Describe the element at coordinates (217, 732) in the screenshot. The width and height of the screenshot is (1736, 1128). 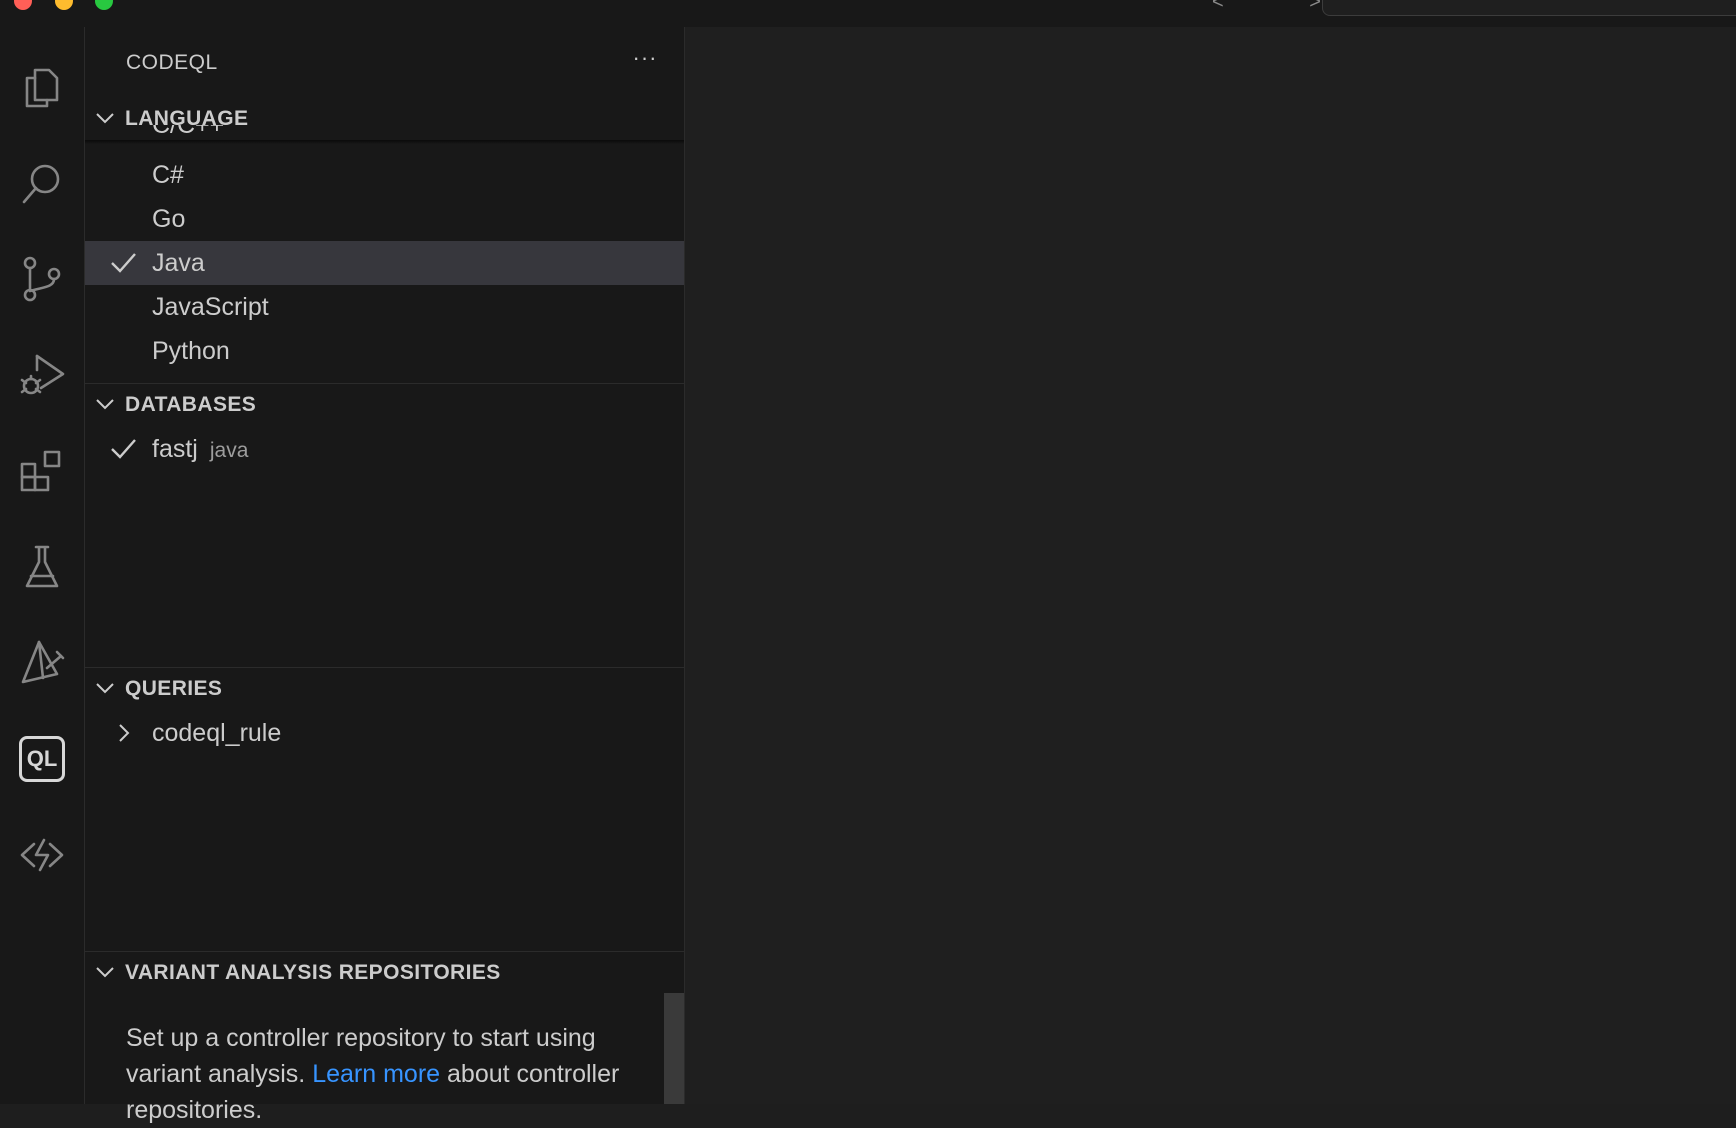
I see `query-item-label: codeql_rule` at that location.